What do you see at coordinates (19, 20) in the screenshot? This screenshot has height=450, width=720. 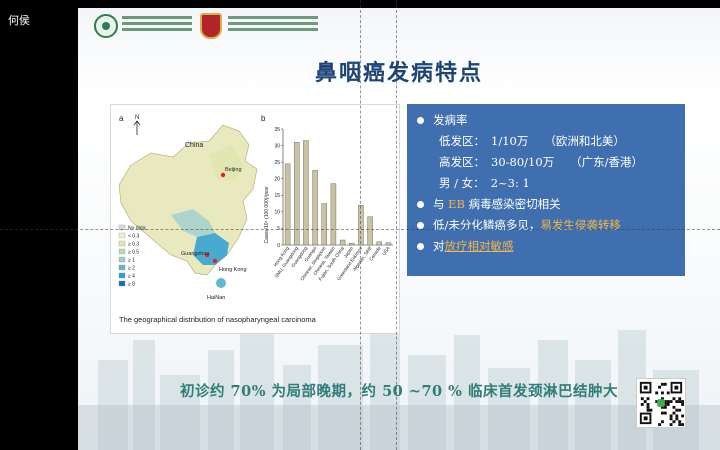 I see `presenter-name-label: 何侯` at bounding box center [19, 20].